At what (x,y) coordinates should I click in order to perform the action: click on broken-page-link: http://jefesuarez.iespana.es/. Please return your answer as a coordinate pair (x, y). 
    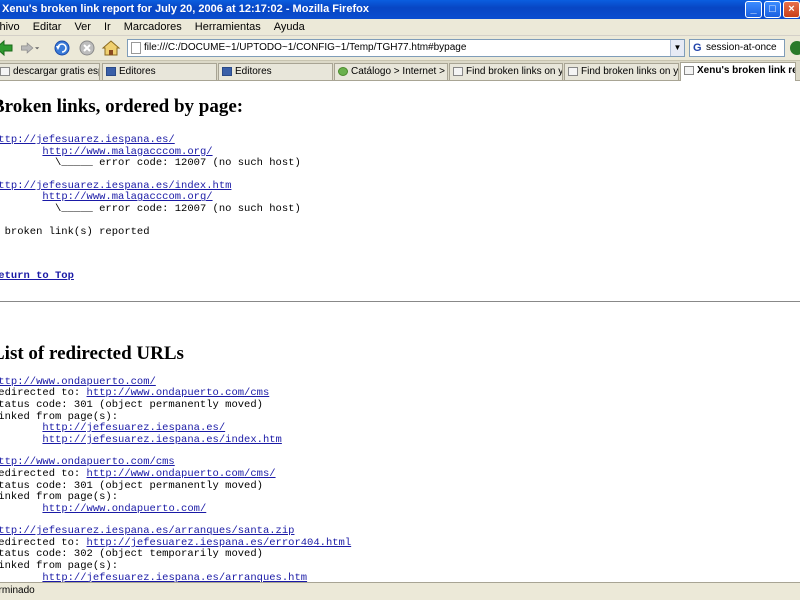
    Looking at the image, I should click on (87, 140).